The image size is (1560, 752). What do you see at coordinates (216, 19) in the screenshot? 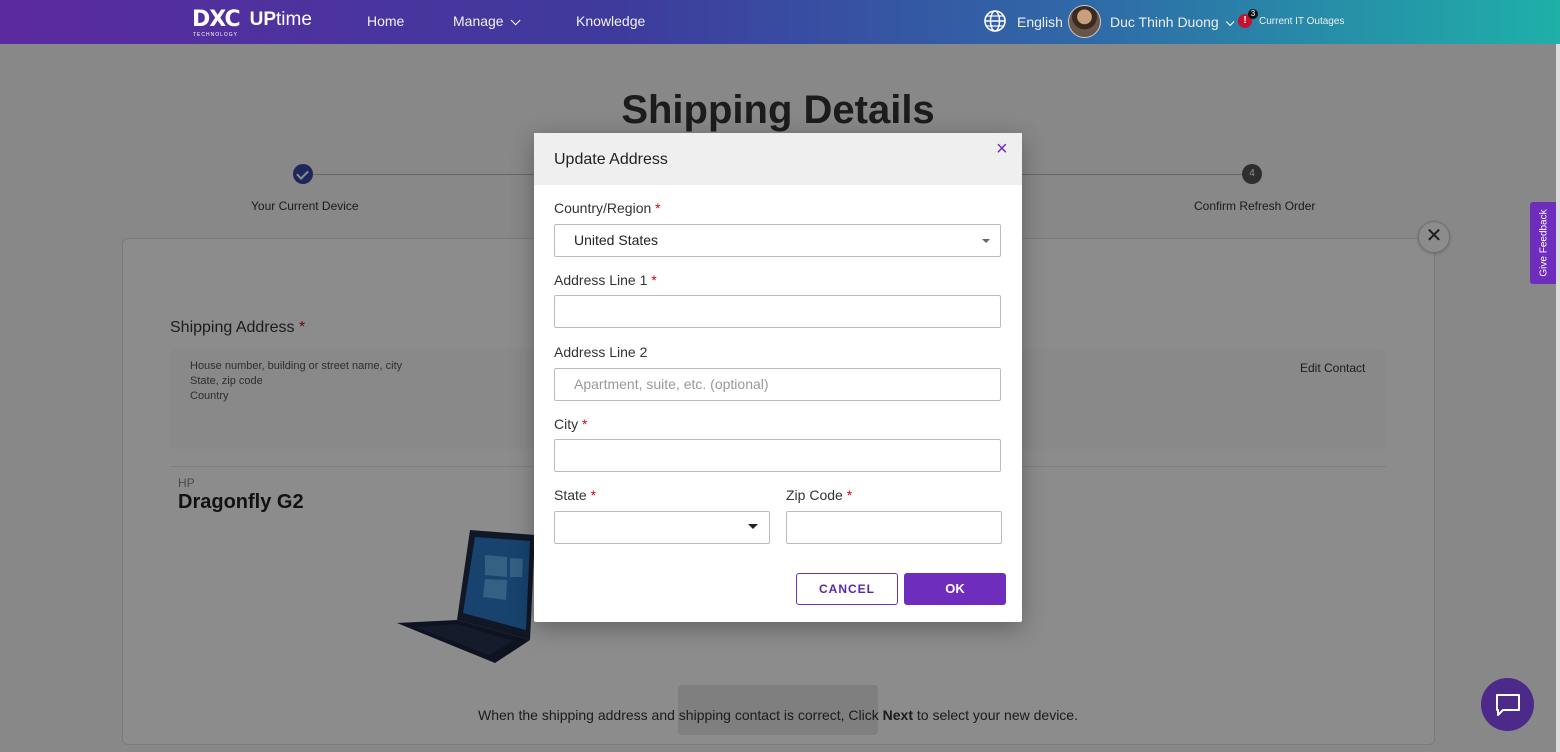
I see `logo-dxc-text: DXC` at bounding box center [216, 19].